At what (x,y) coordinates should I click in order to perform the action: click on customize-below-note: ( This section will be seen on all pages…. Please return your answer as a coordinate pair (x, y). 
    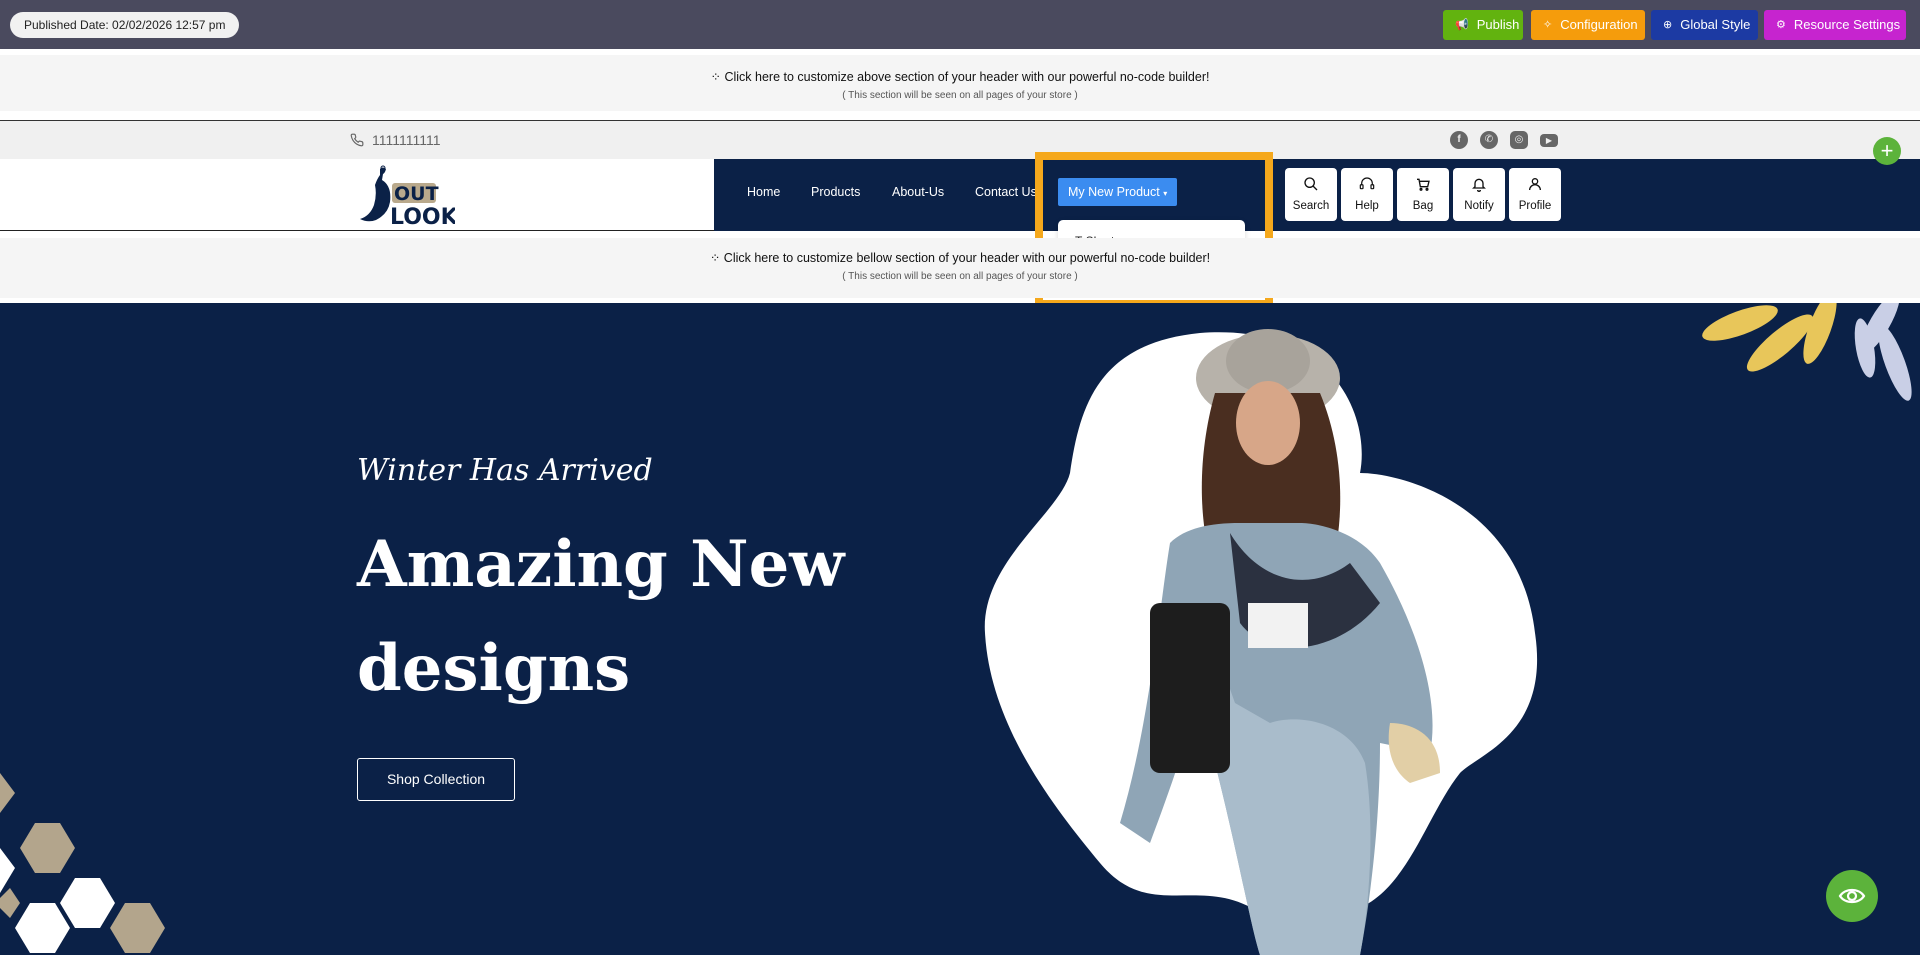
    Looking at the image, I should click on (960, 276).